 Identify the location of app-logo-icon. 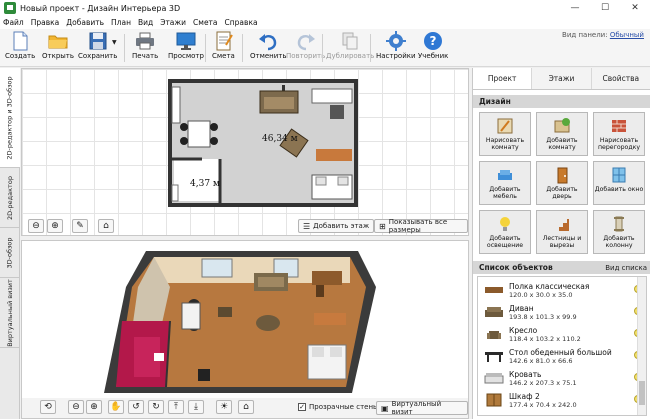
(10, 8).